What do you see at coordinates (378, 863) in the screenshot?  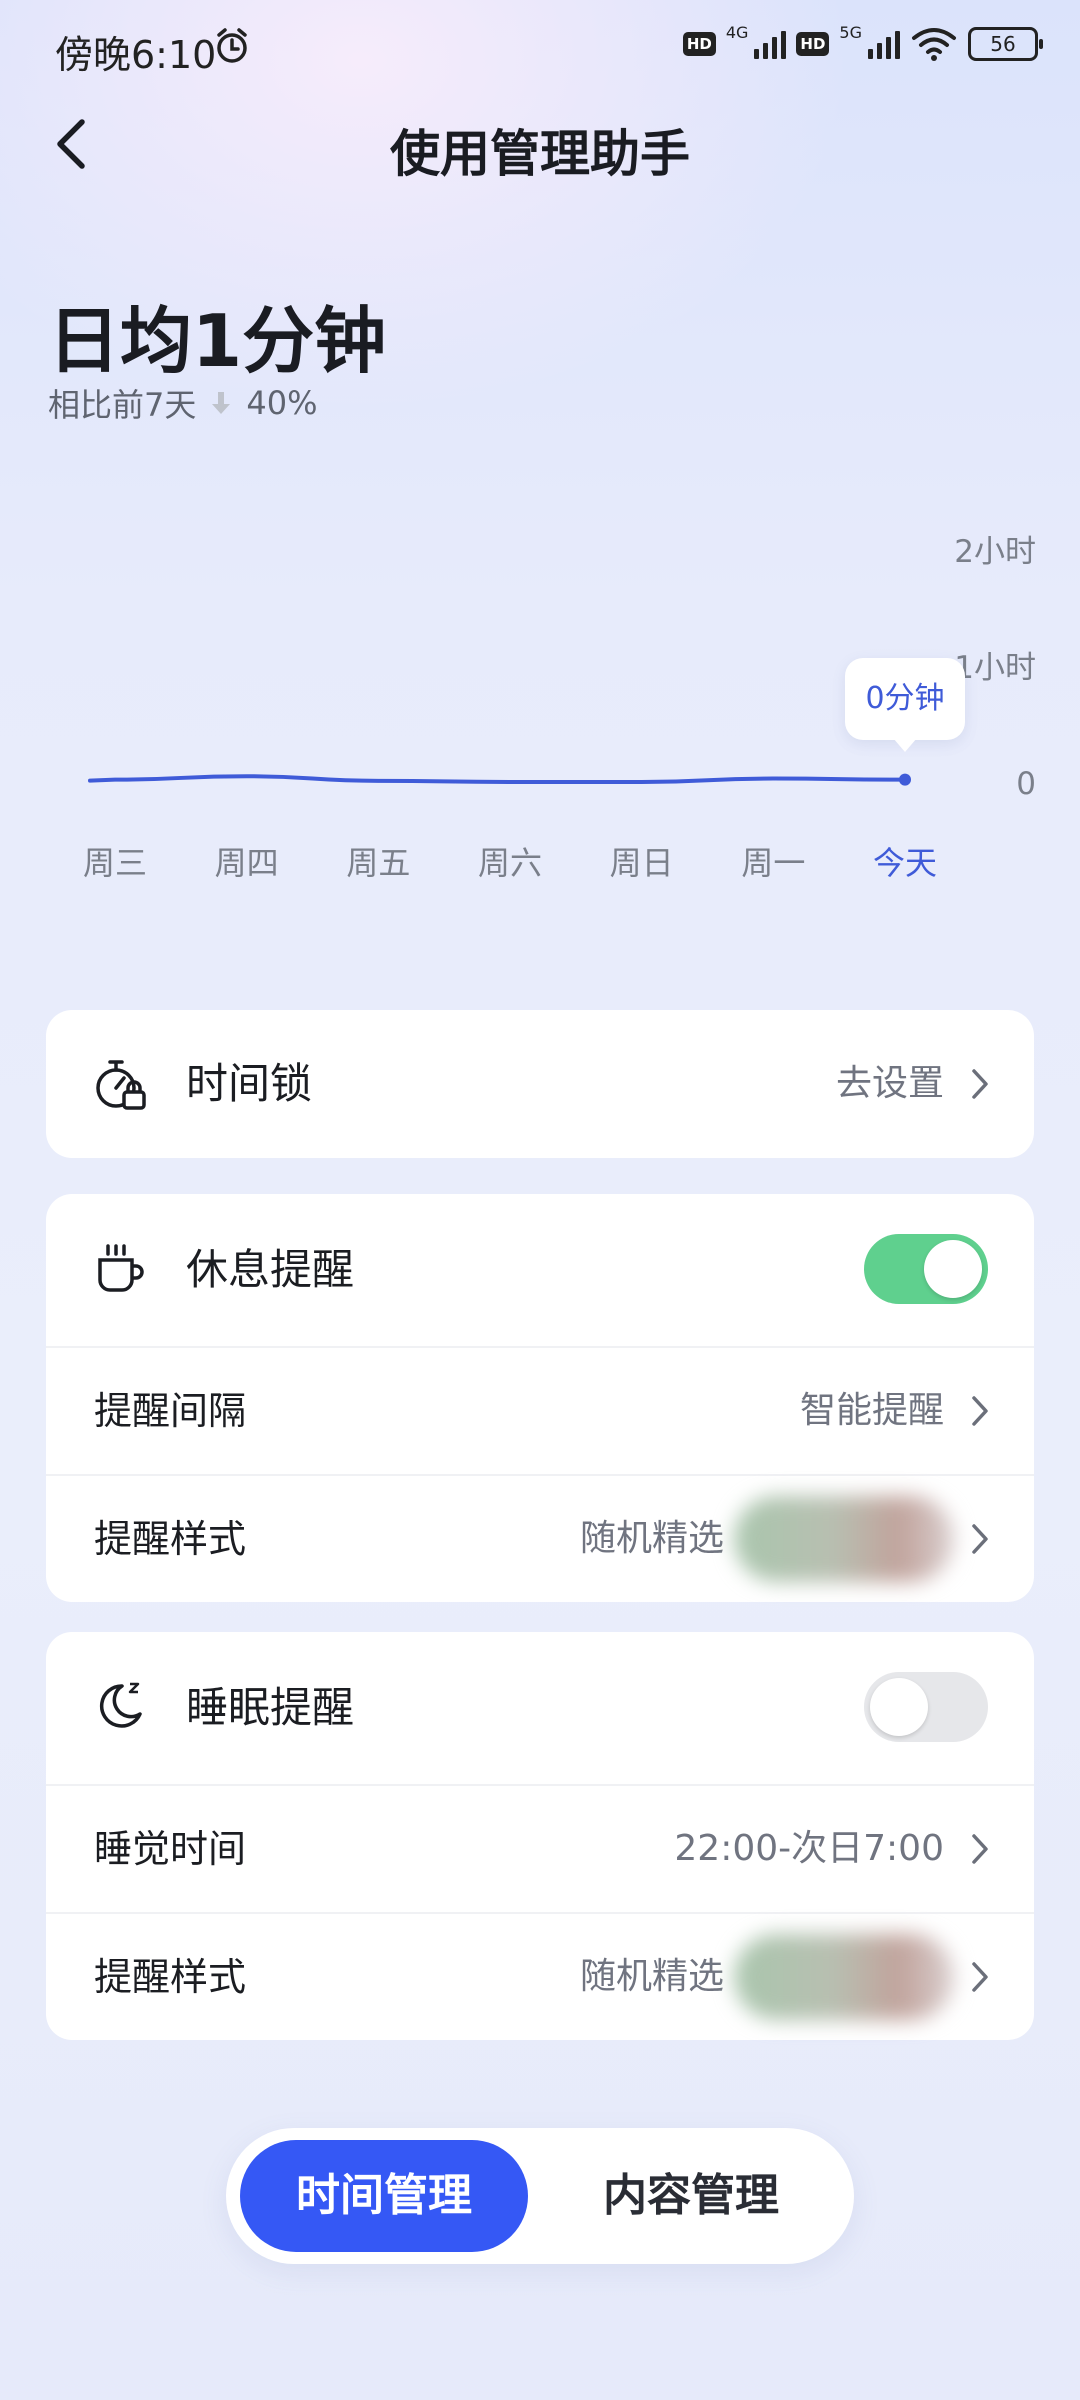 I see `x-category-label: 周五` at bounding box center [378, 863].